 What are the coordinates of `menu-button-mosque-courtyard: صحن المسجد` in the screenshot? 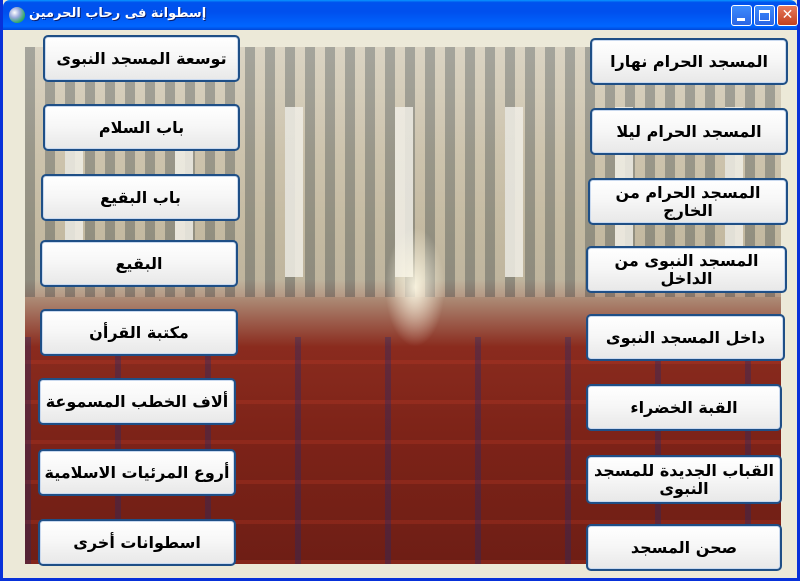 It's located at (684, 547).